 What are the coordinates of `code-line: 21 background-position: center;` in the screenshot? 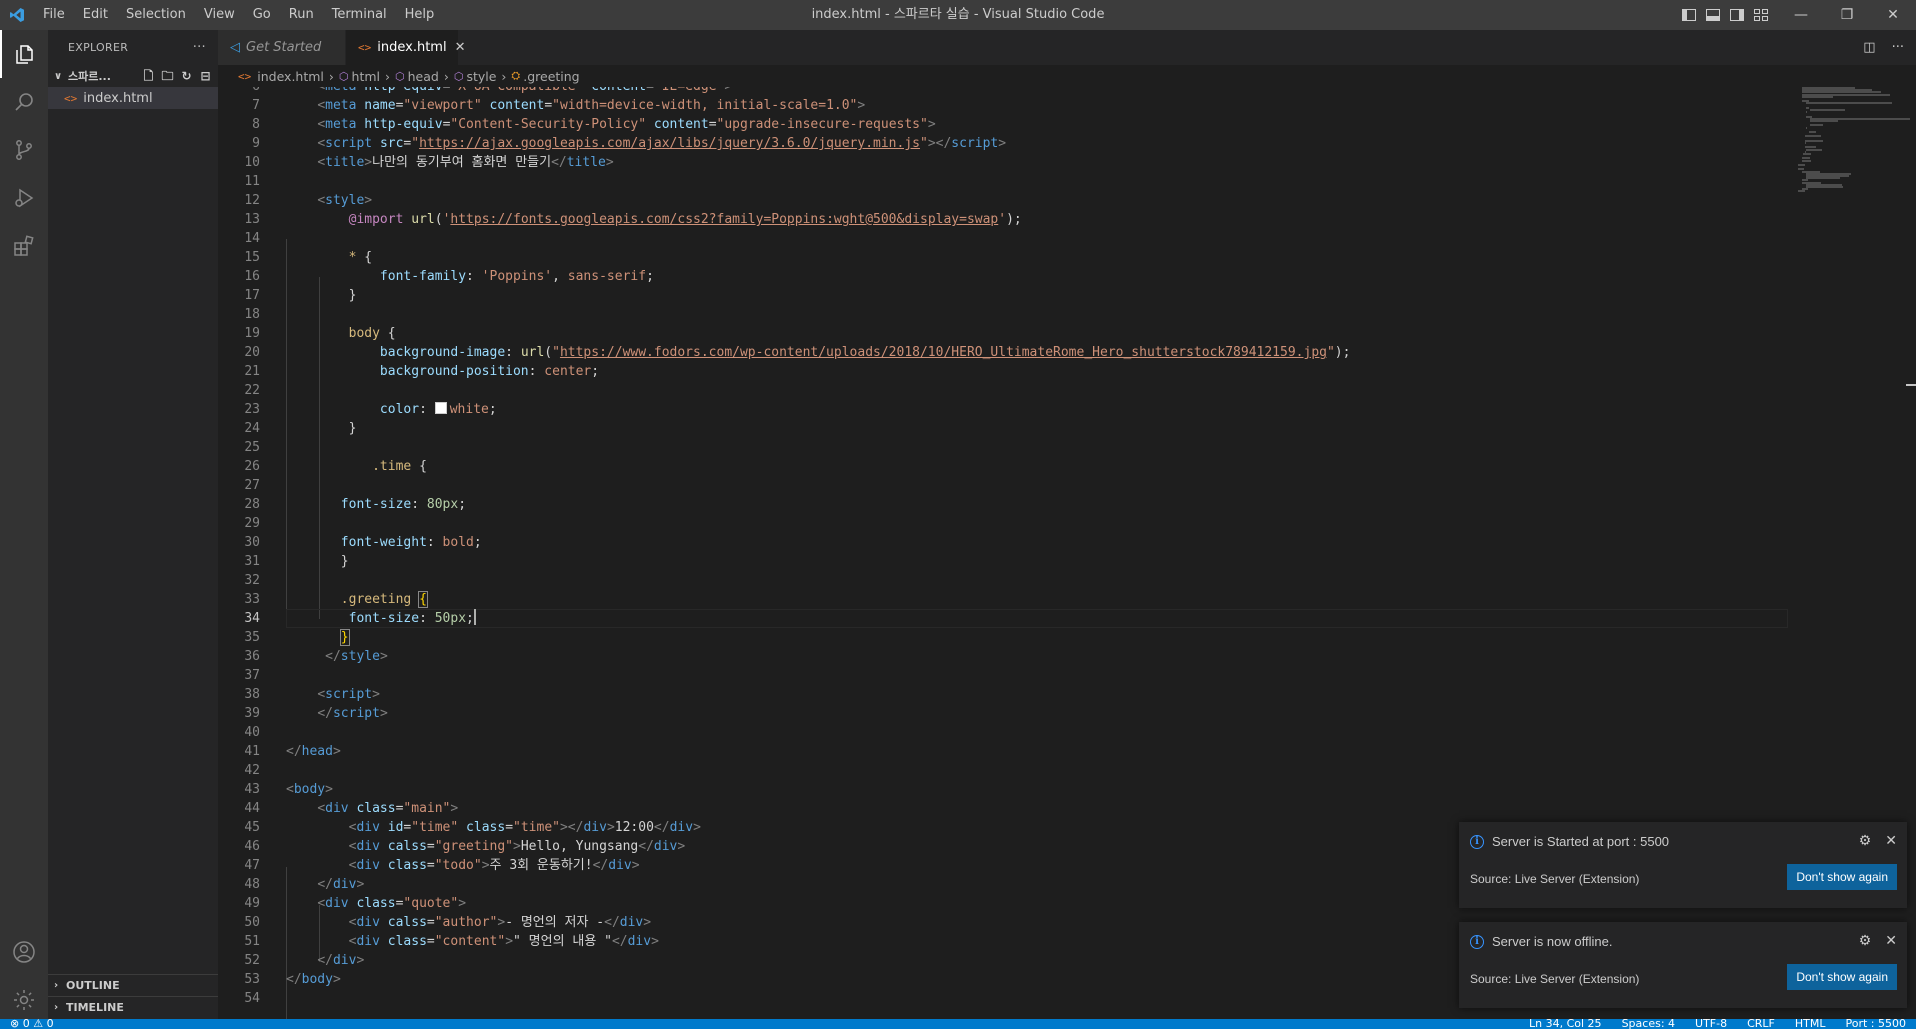 It's located at (1003, 371).